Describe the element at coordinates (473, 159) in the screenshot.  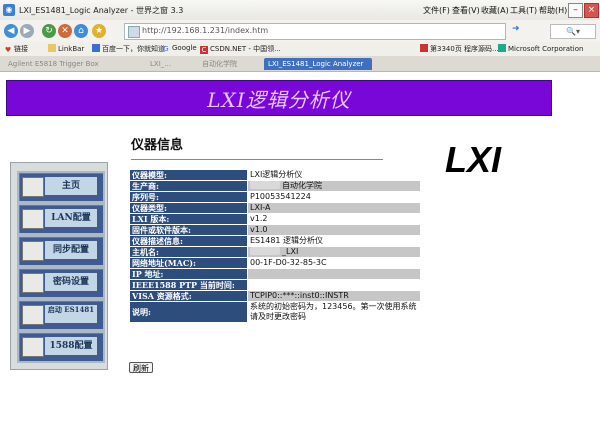
I see `lxi-logo-icon: LXI` at that location.